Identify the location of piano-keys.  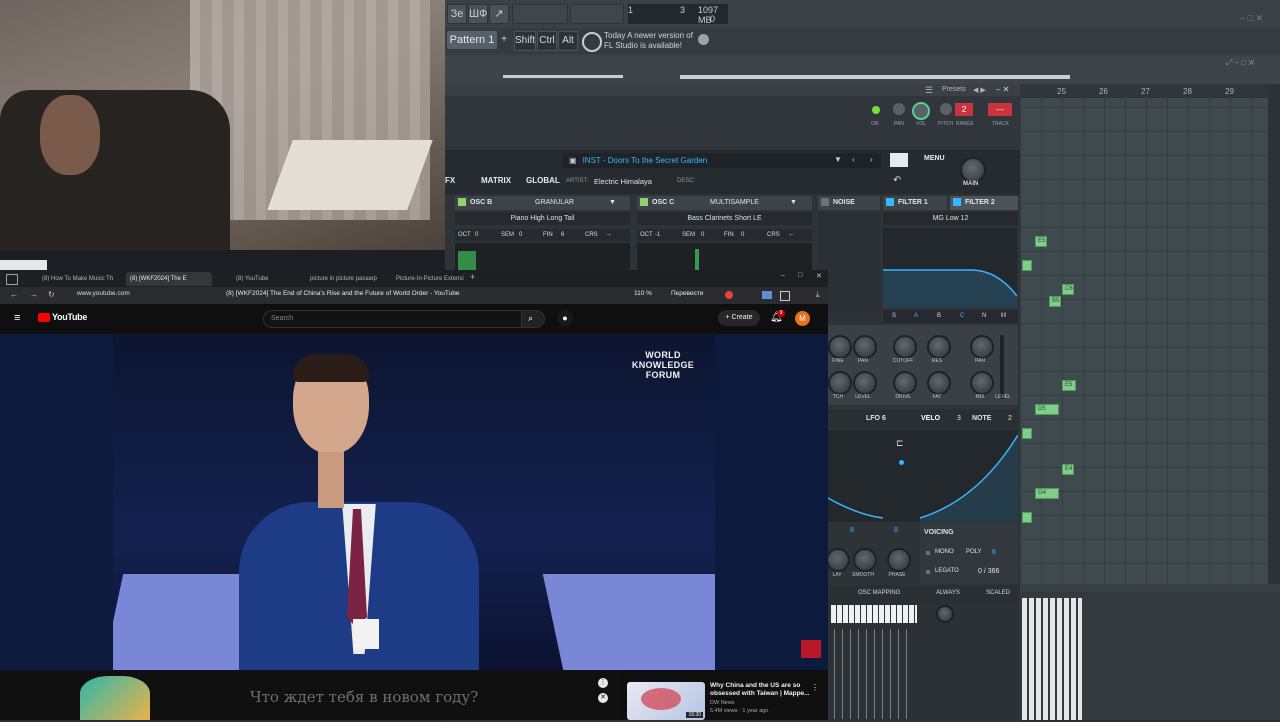
(1052, 659).